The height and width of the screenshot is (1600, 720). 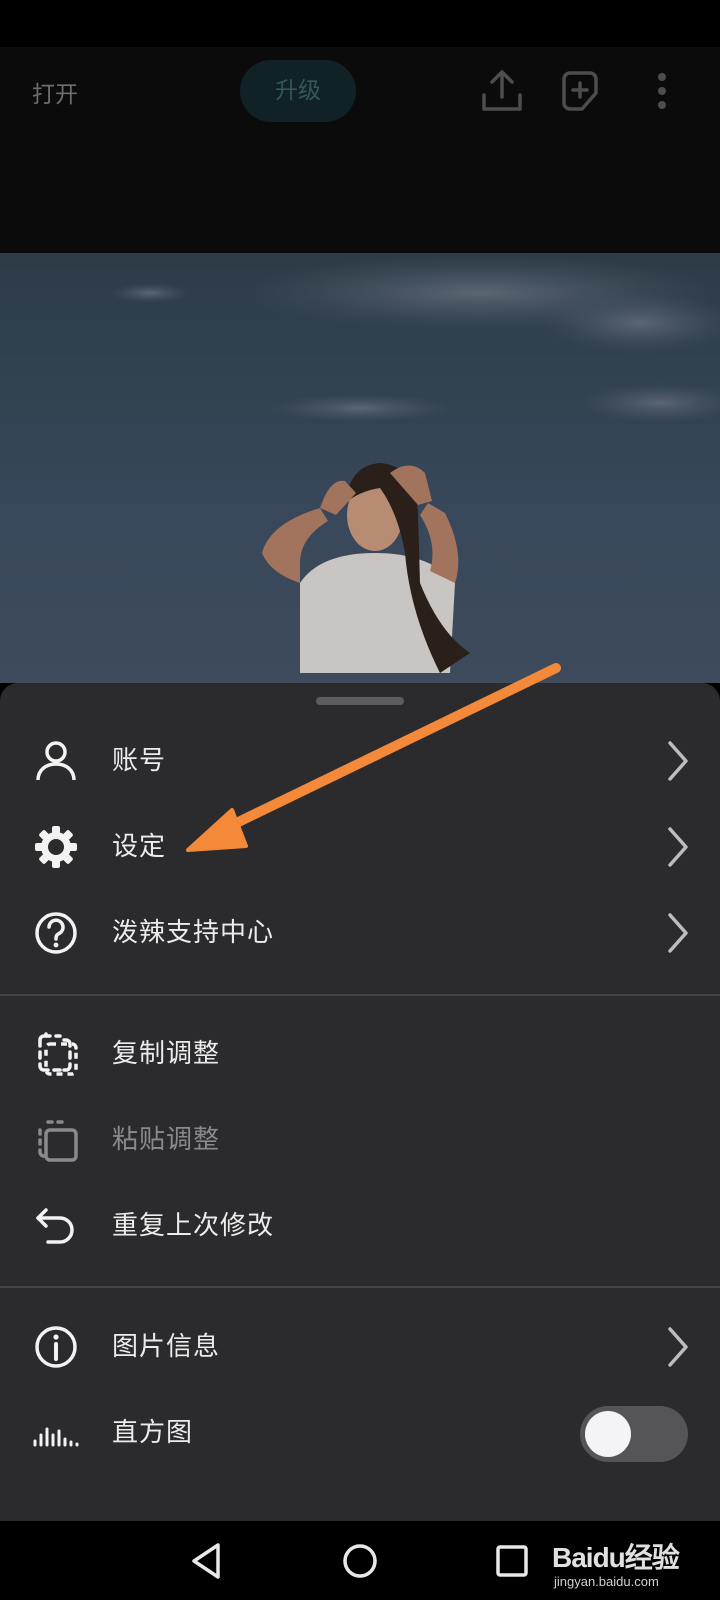 What do you see at coordinates (153, 1433) in the screenshot?
I see `menu-item-label: 直方图` at bounding box center [153, 1433].